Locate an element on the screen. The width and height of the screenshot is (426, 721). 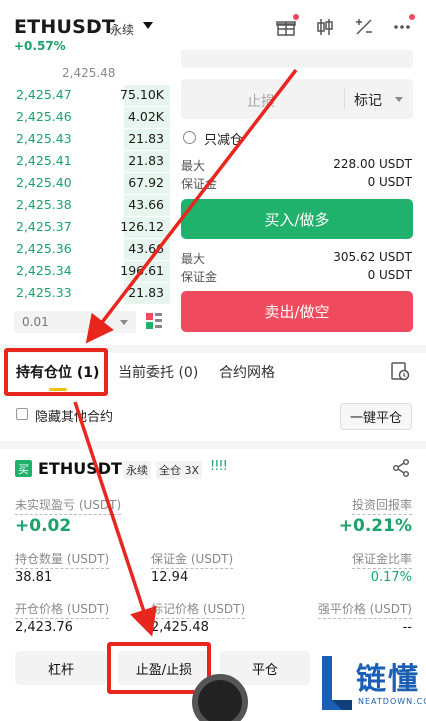
brand-logo-text: 链懂 is located at coordinates (388, 679).